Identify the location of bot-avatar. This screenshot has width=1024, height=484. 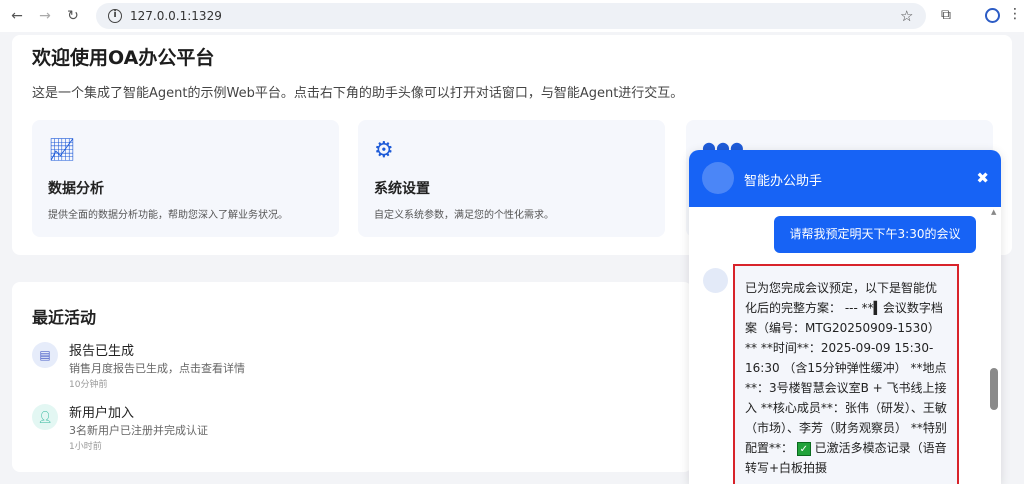
(715, 280).